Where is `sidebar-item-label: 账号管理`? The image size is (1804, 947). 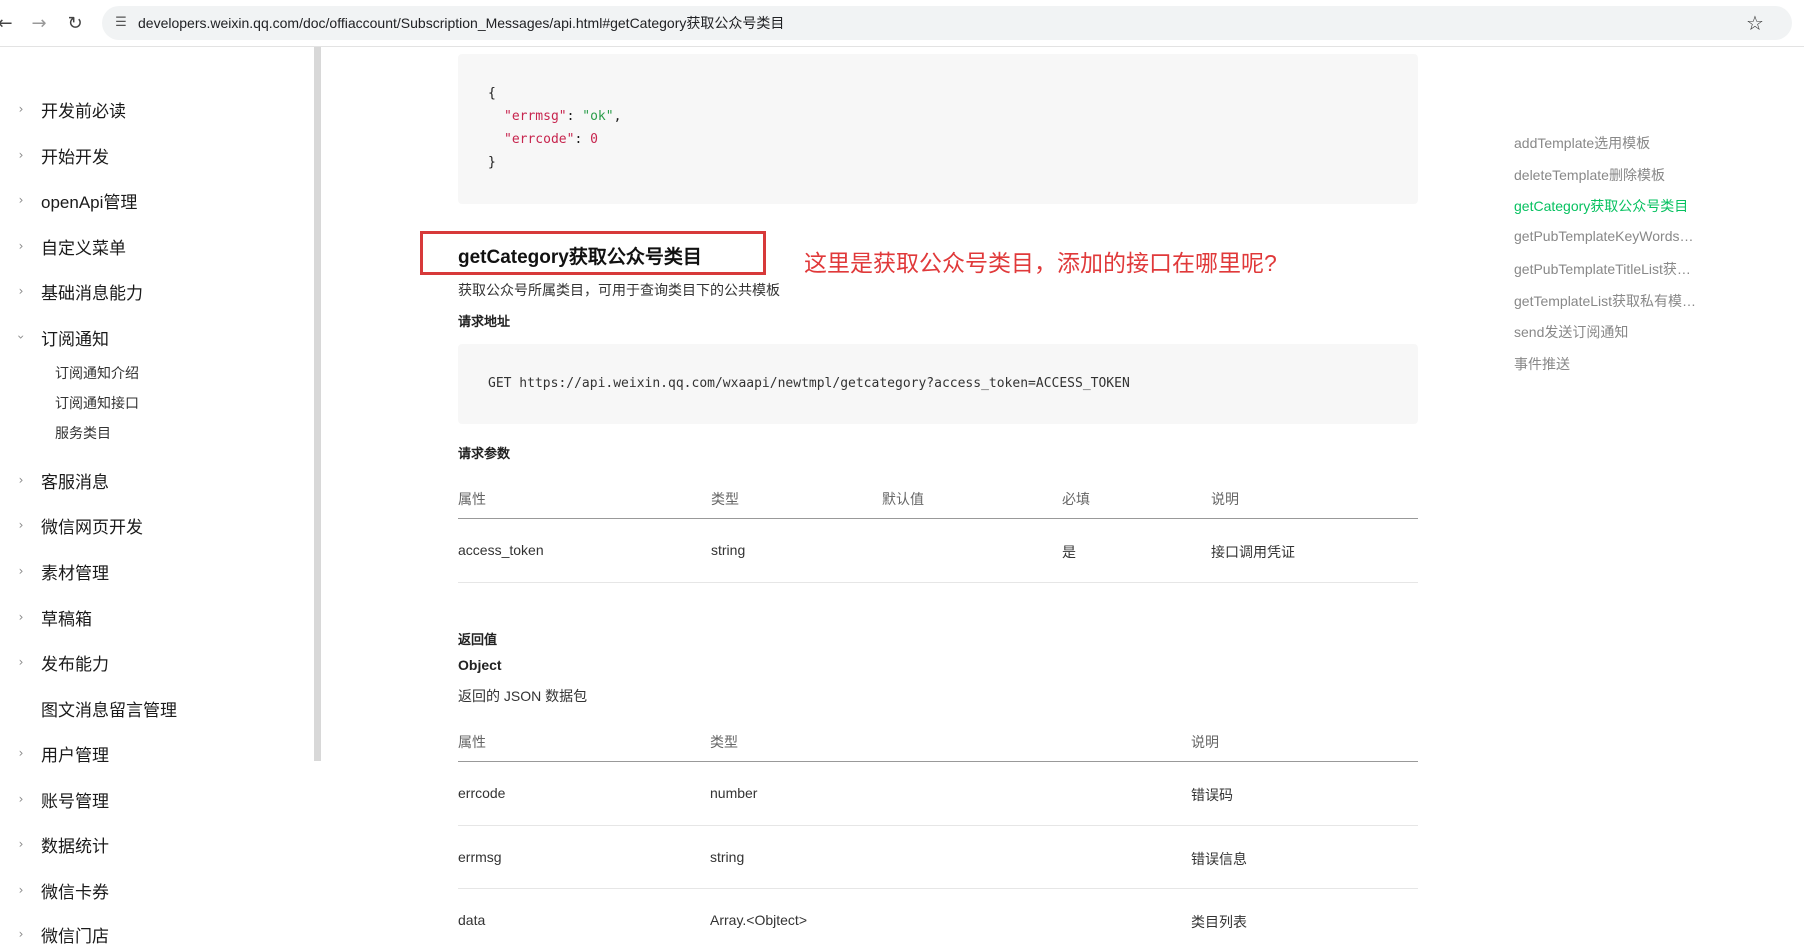
sidebar-item-label: 账号管理 is located at coordinates (75, 801).